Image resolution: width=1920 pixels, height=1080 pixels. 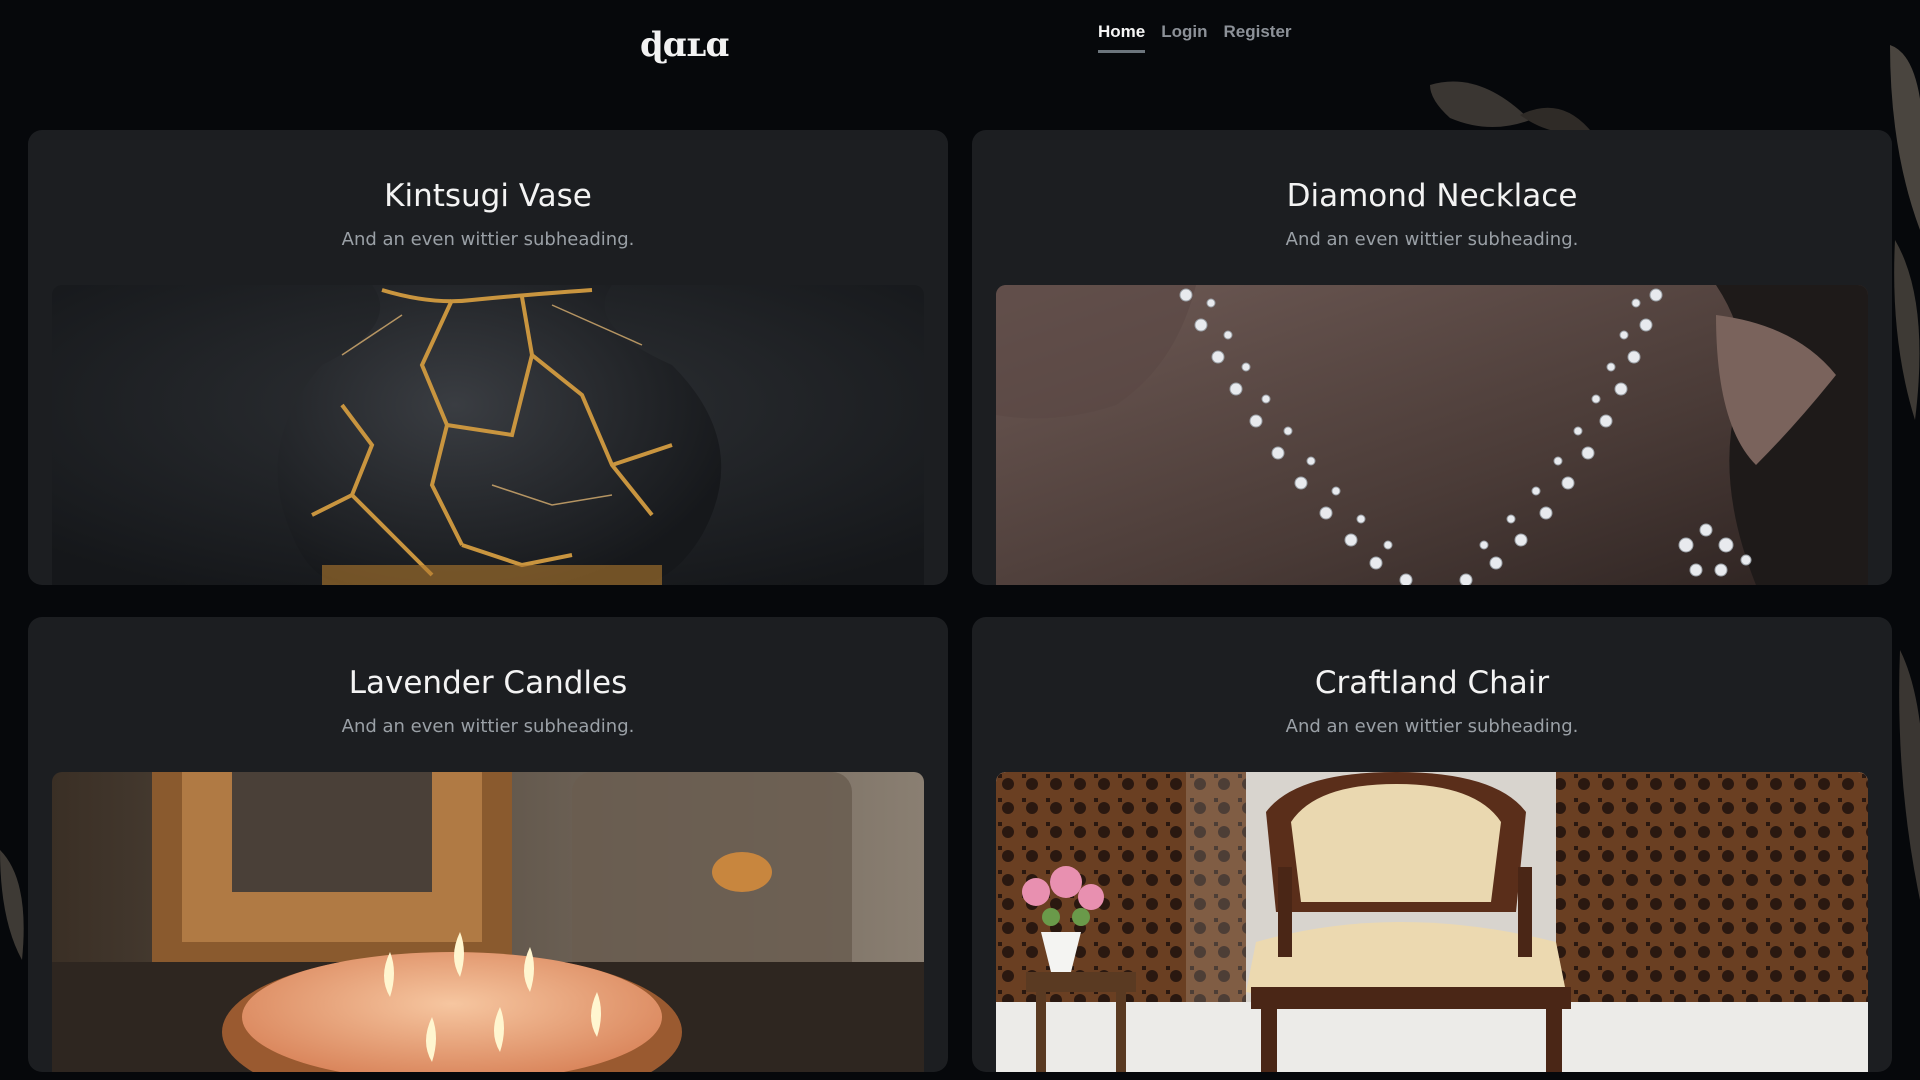 What do you see at coordinates (1432, 683) in the screenshot?
I see `card-title: Craftland Chair` at bounding box center [1432, 683].